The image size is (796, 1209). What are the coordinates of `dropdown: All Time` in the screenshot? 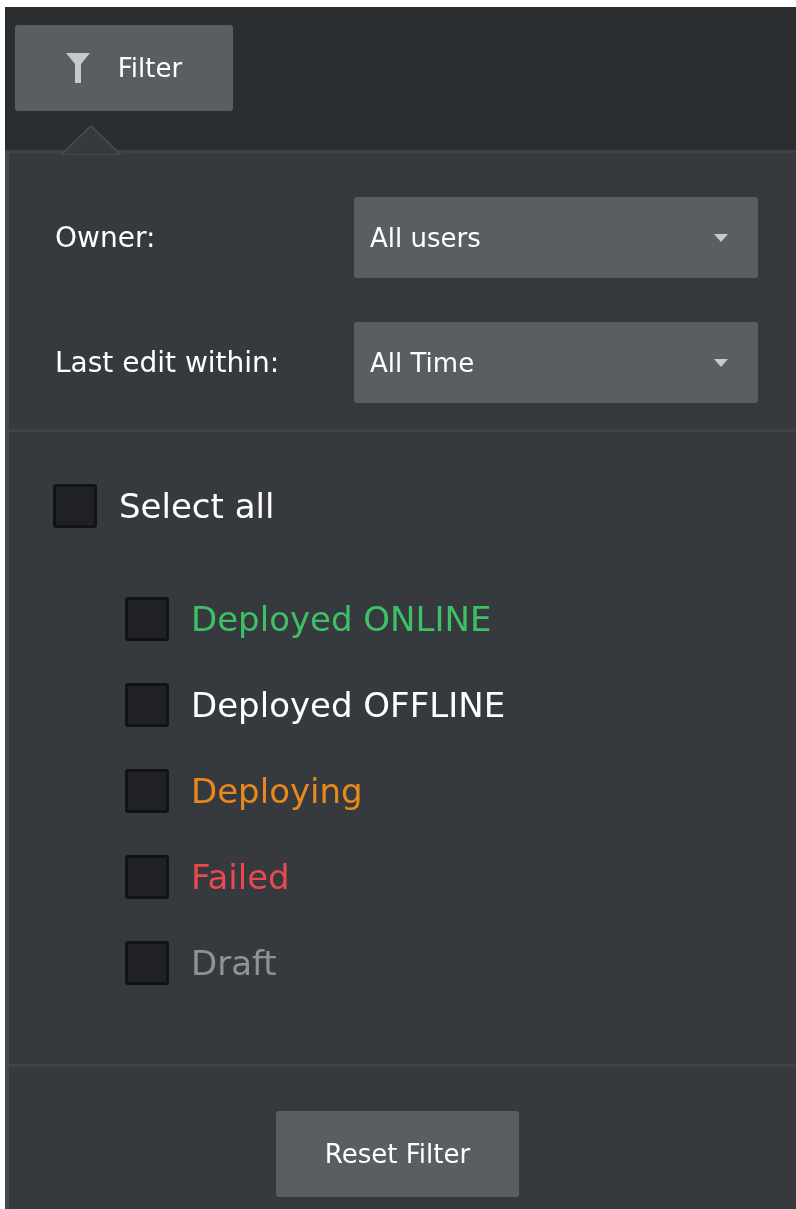 It's located at (556, 362).